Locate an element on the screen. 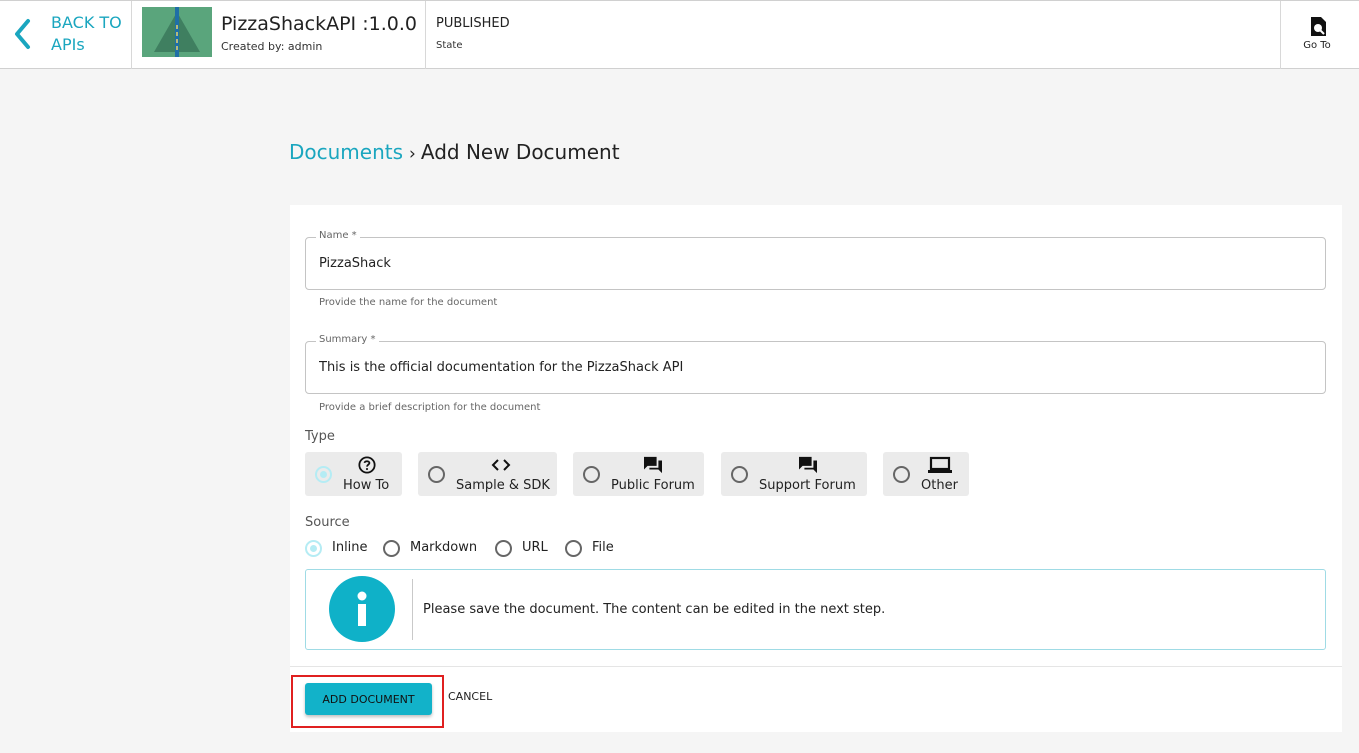 This screenshot has height=753, width=1359. summary-field-label: Summary * is located at coordinates (347, 339).